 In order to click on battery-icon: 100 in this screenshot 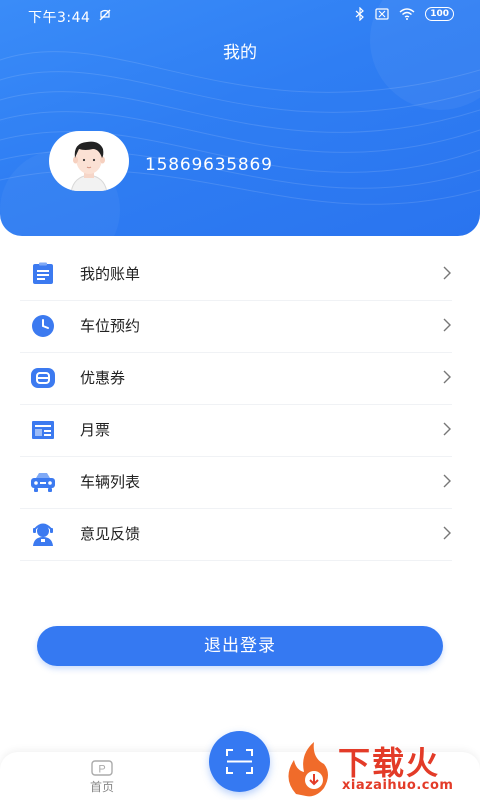, I will do `click(439, 14)`.